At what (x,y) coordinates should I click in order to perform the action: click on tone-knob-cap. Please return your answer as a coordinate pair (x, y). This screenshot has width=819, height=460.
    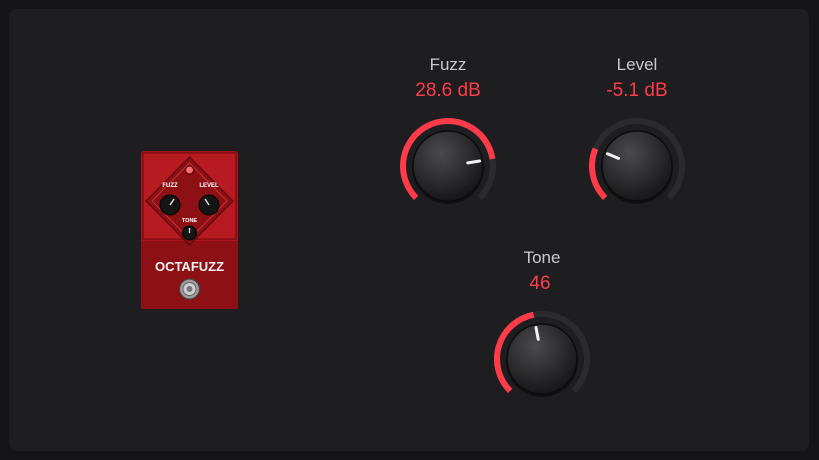
    Looking at the image, I should click on (542, 359).